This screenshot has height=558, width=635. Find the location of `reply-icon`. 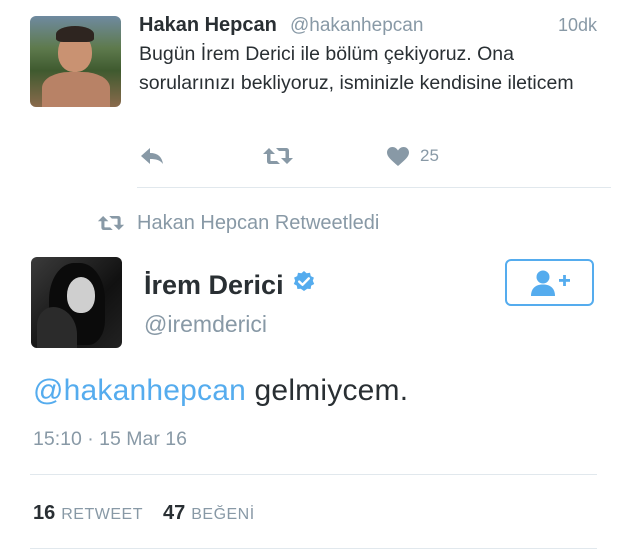

reply-icon is located at coordinates (152, 156).